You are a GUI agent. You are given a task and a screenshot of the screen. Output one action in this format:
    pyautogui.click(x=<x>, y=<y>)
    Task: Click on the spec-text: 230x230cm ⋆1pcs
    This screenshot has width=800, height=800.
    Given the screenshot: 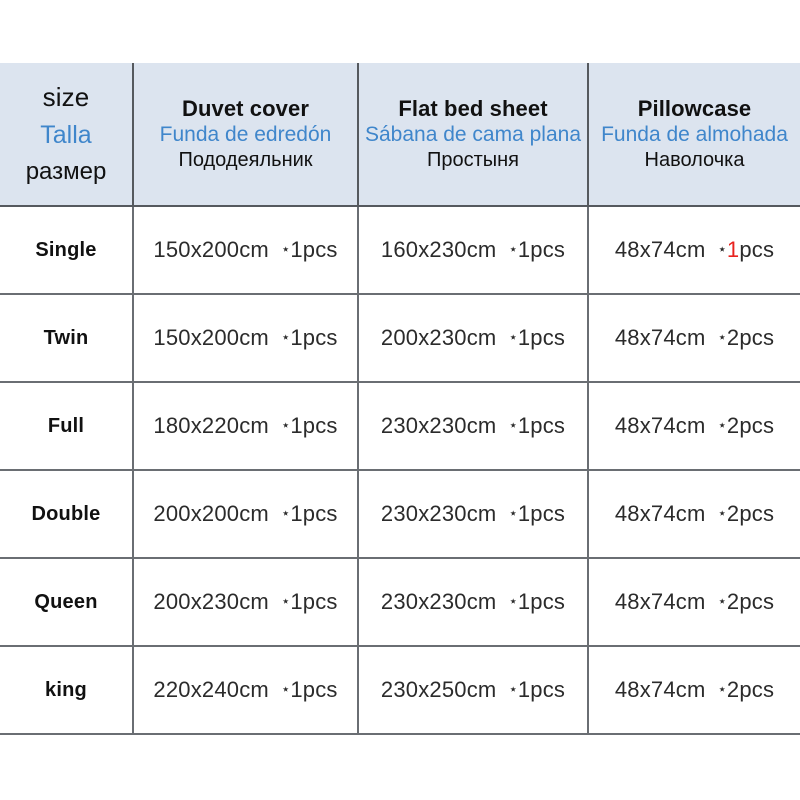 What is the action you would take?
    pyautogui.click(x=473, y=601)
    